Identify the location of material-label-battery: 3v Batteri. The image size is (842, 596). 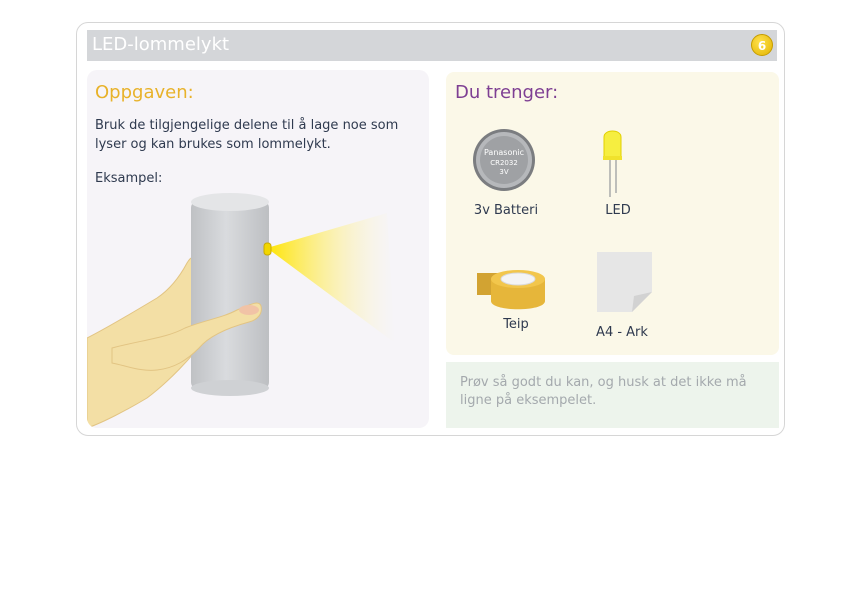
(506, 210).